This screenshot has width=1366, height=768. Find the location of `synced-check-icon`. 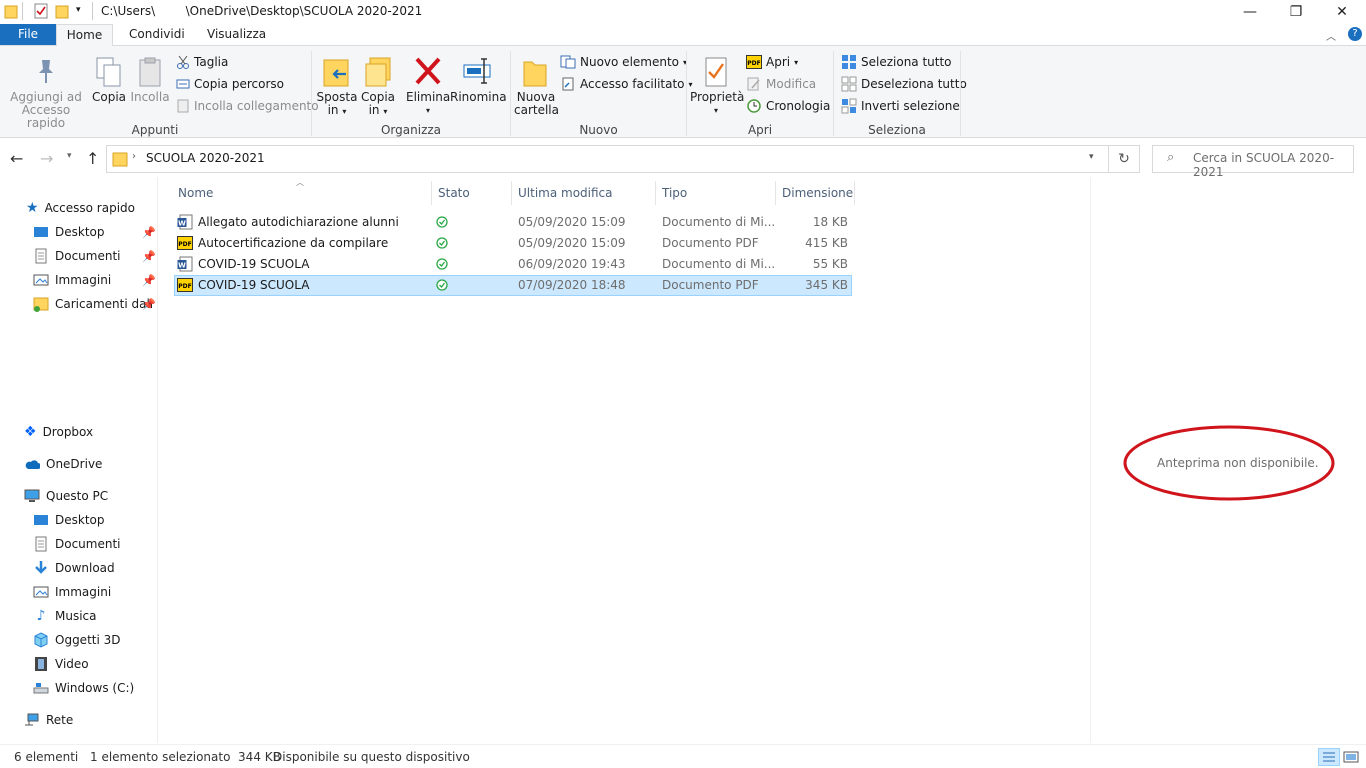

synced-check-icon is located at coordinates (442, 243).